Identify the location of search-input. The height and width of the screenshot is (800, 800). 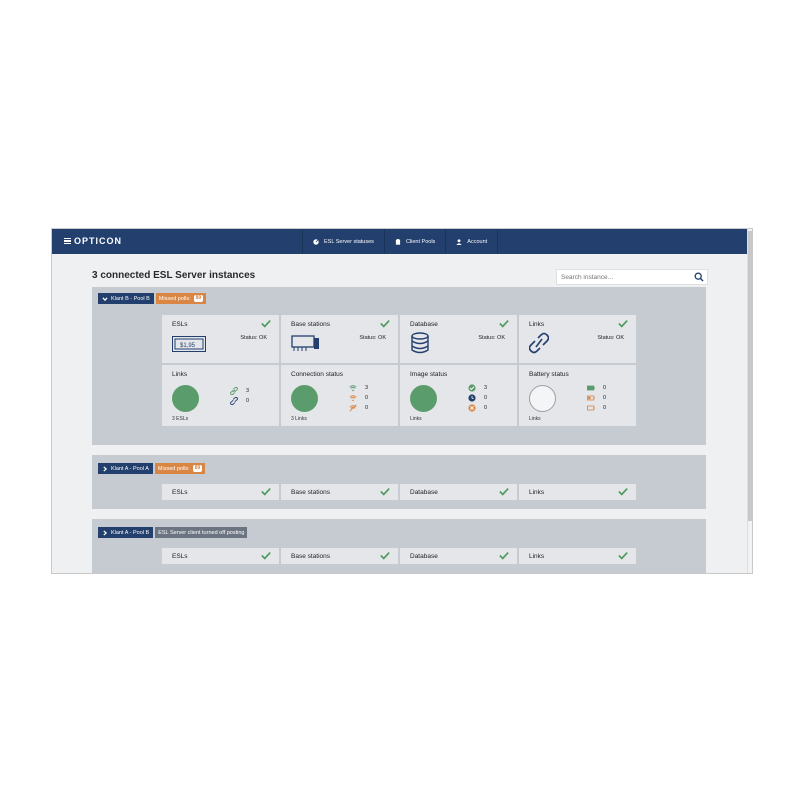
(626, 277).